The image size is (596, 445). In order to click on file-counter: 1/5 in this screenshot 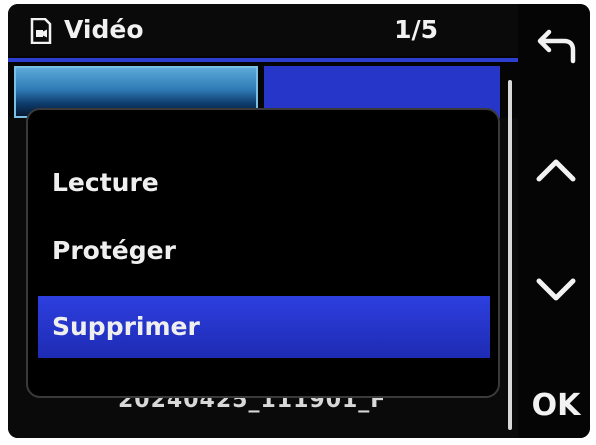, I will do `click(416, 29)`.